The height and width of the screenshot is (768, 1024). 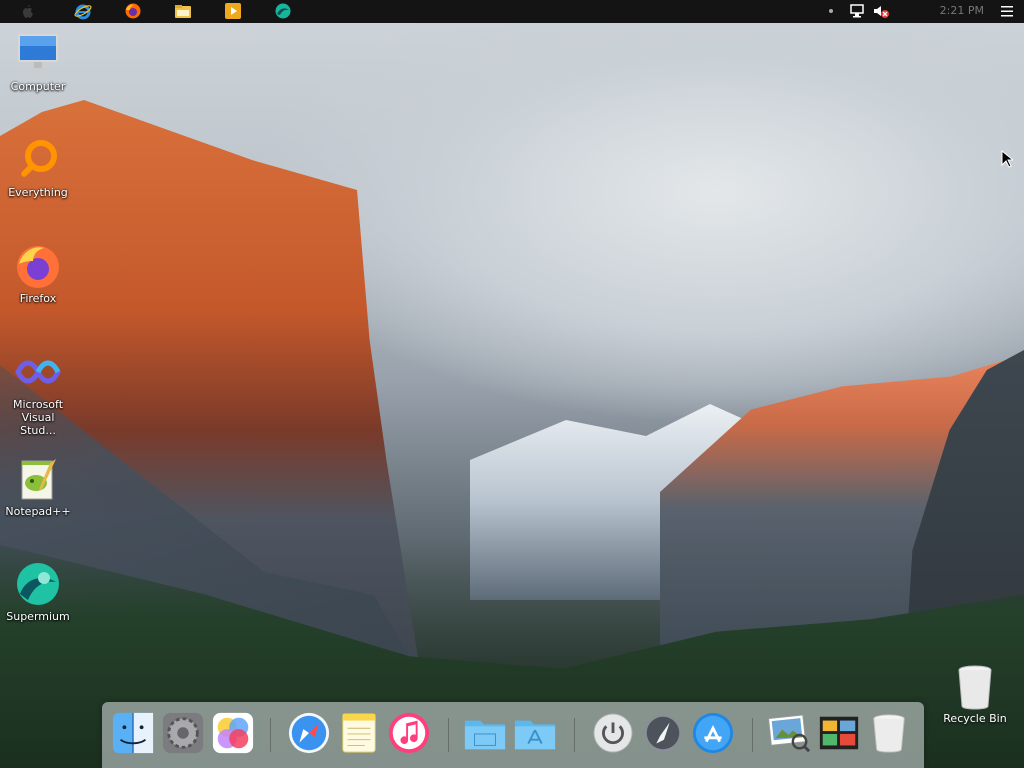 I want to click on desktop-icon-everything: Everything, so click(x=38, y=167).